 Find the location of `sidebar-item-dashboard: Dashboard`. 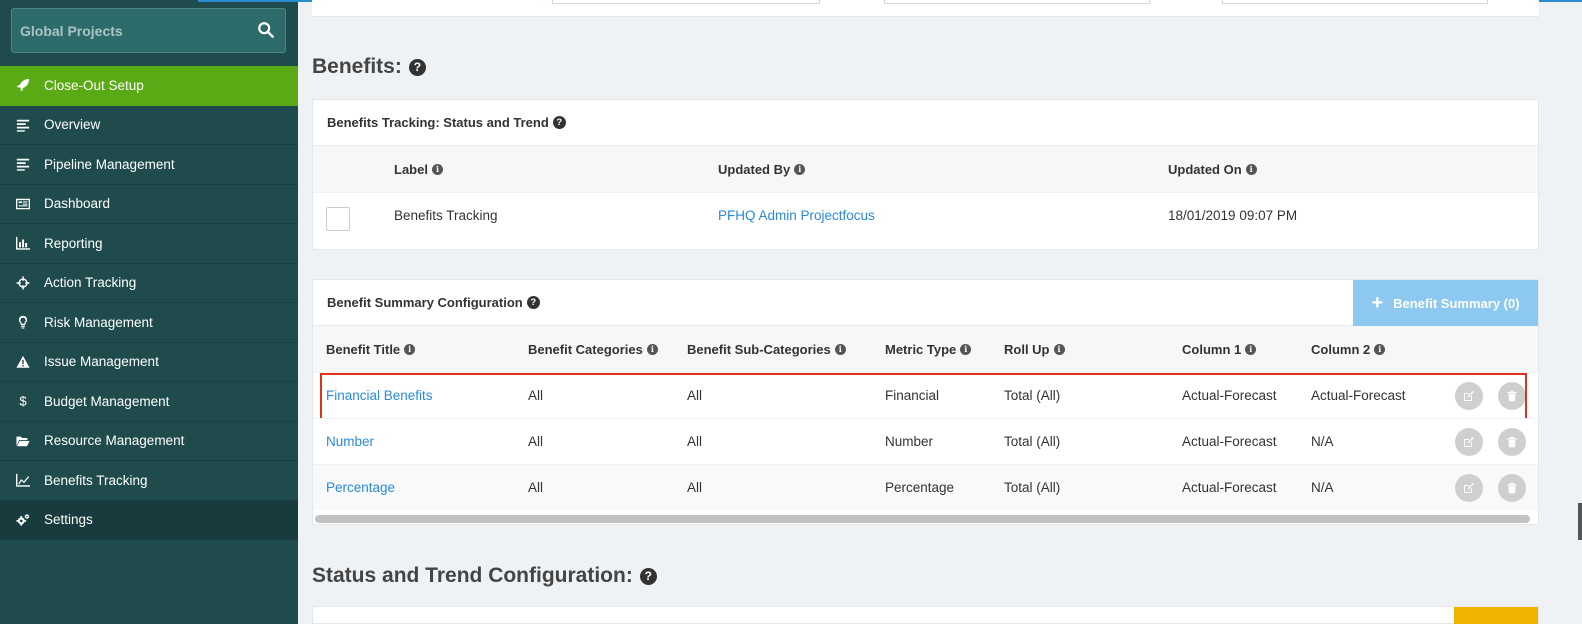

sidebar-item-dashboard: Dashboard is located at coordinates (149, 204).